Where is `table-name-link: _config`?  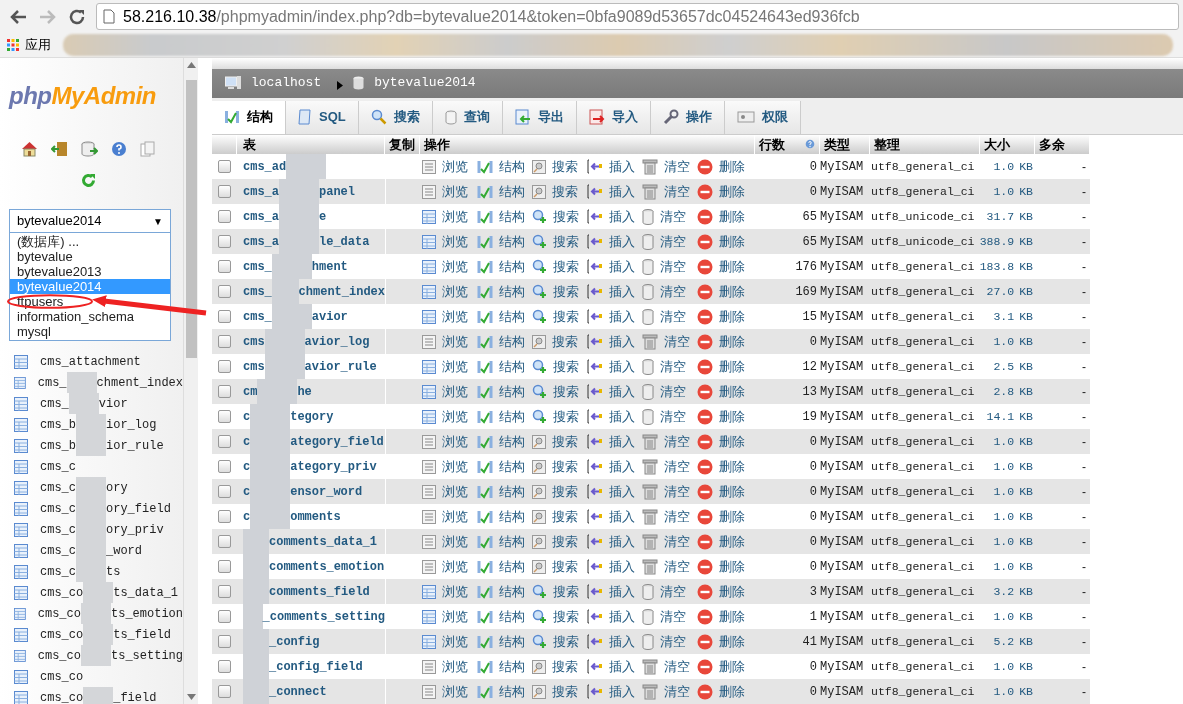 table-name-link: _config is located at coordinates (294, 641).